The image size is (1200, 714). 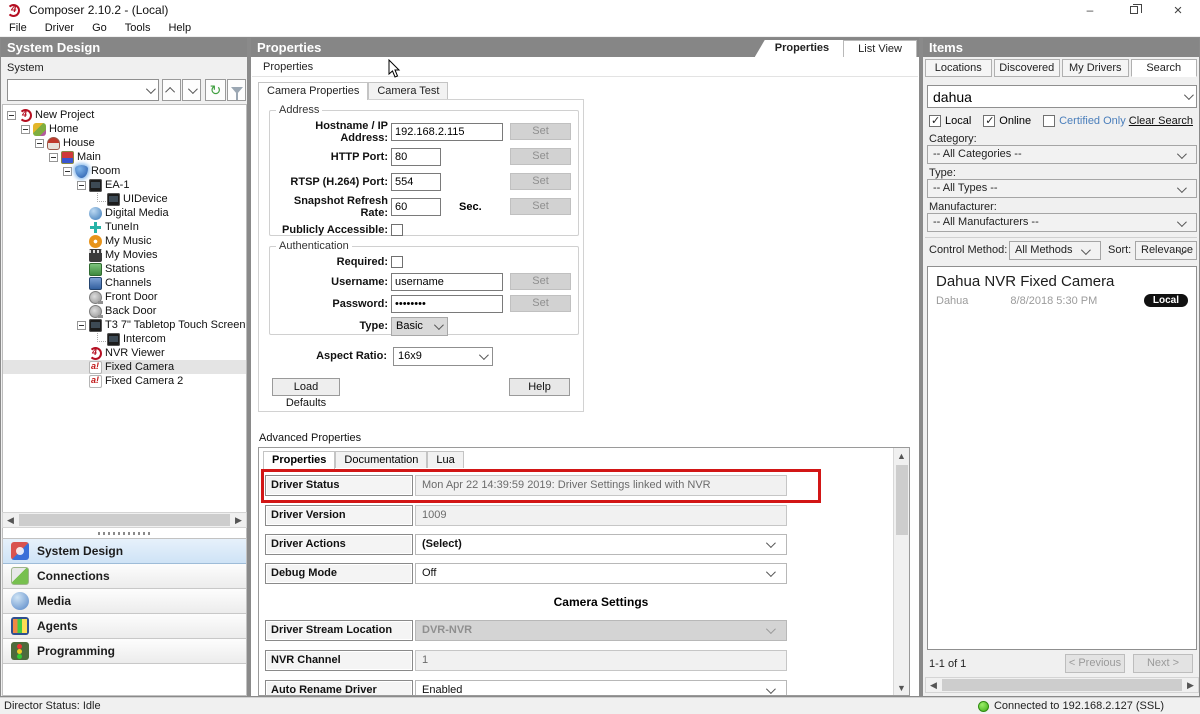 I want to click on search-combo: dahua, so click(x=1062, y=96).